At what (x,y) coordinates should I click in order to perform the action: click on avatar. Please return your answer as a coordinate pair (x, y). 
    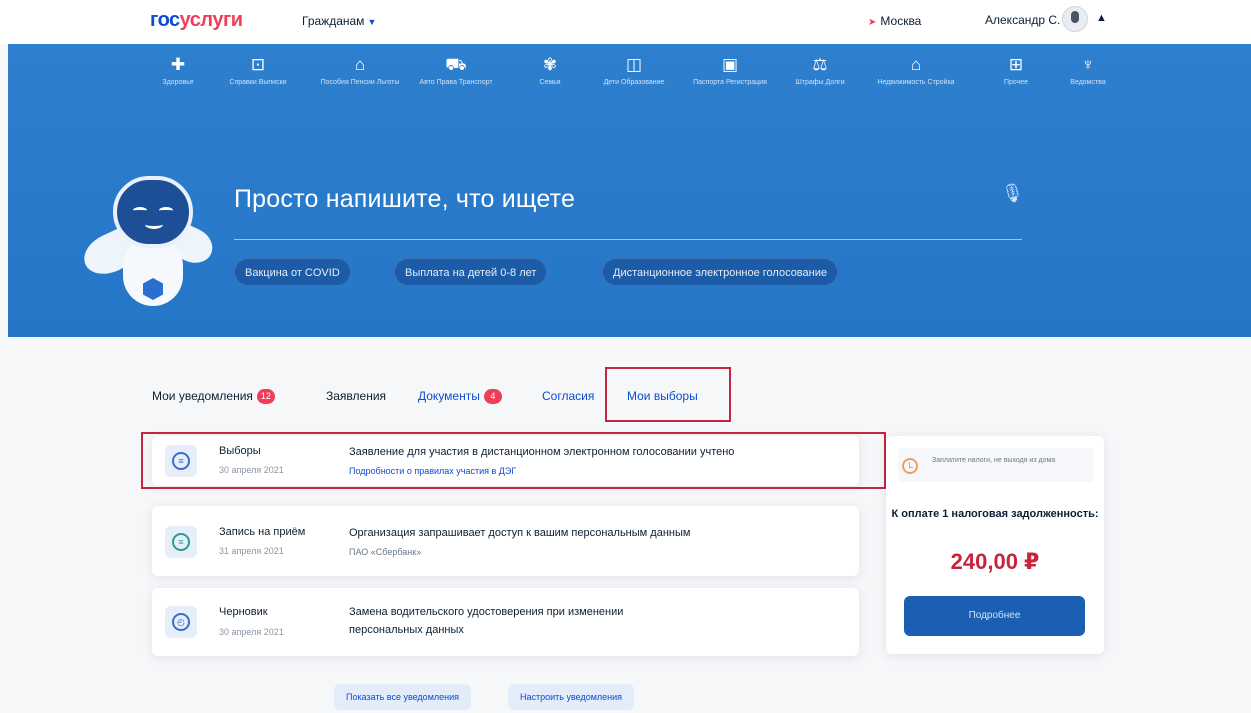
    Looking at the image, I should click on (1075, 19).